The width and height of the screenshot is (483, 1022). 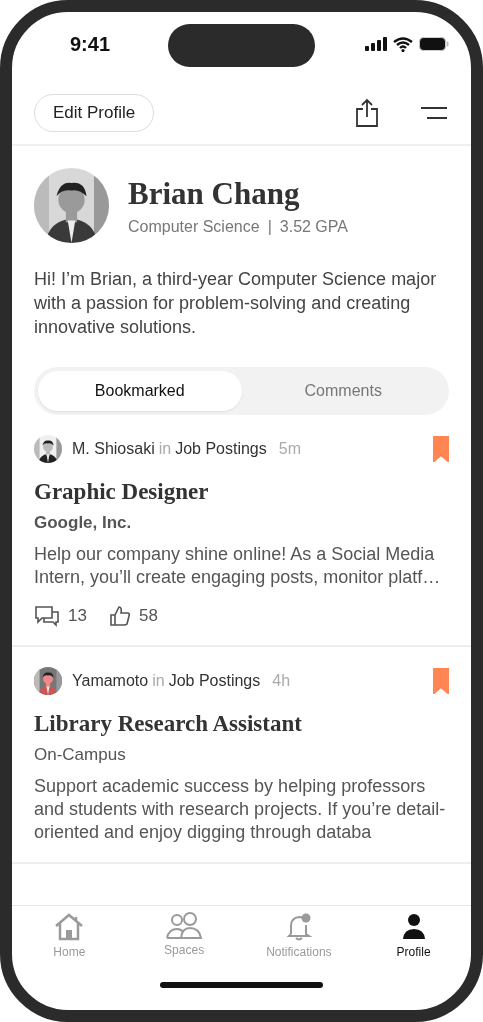 I want to click on post-author: Yamamoto, so click(x=110, y=681).